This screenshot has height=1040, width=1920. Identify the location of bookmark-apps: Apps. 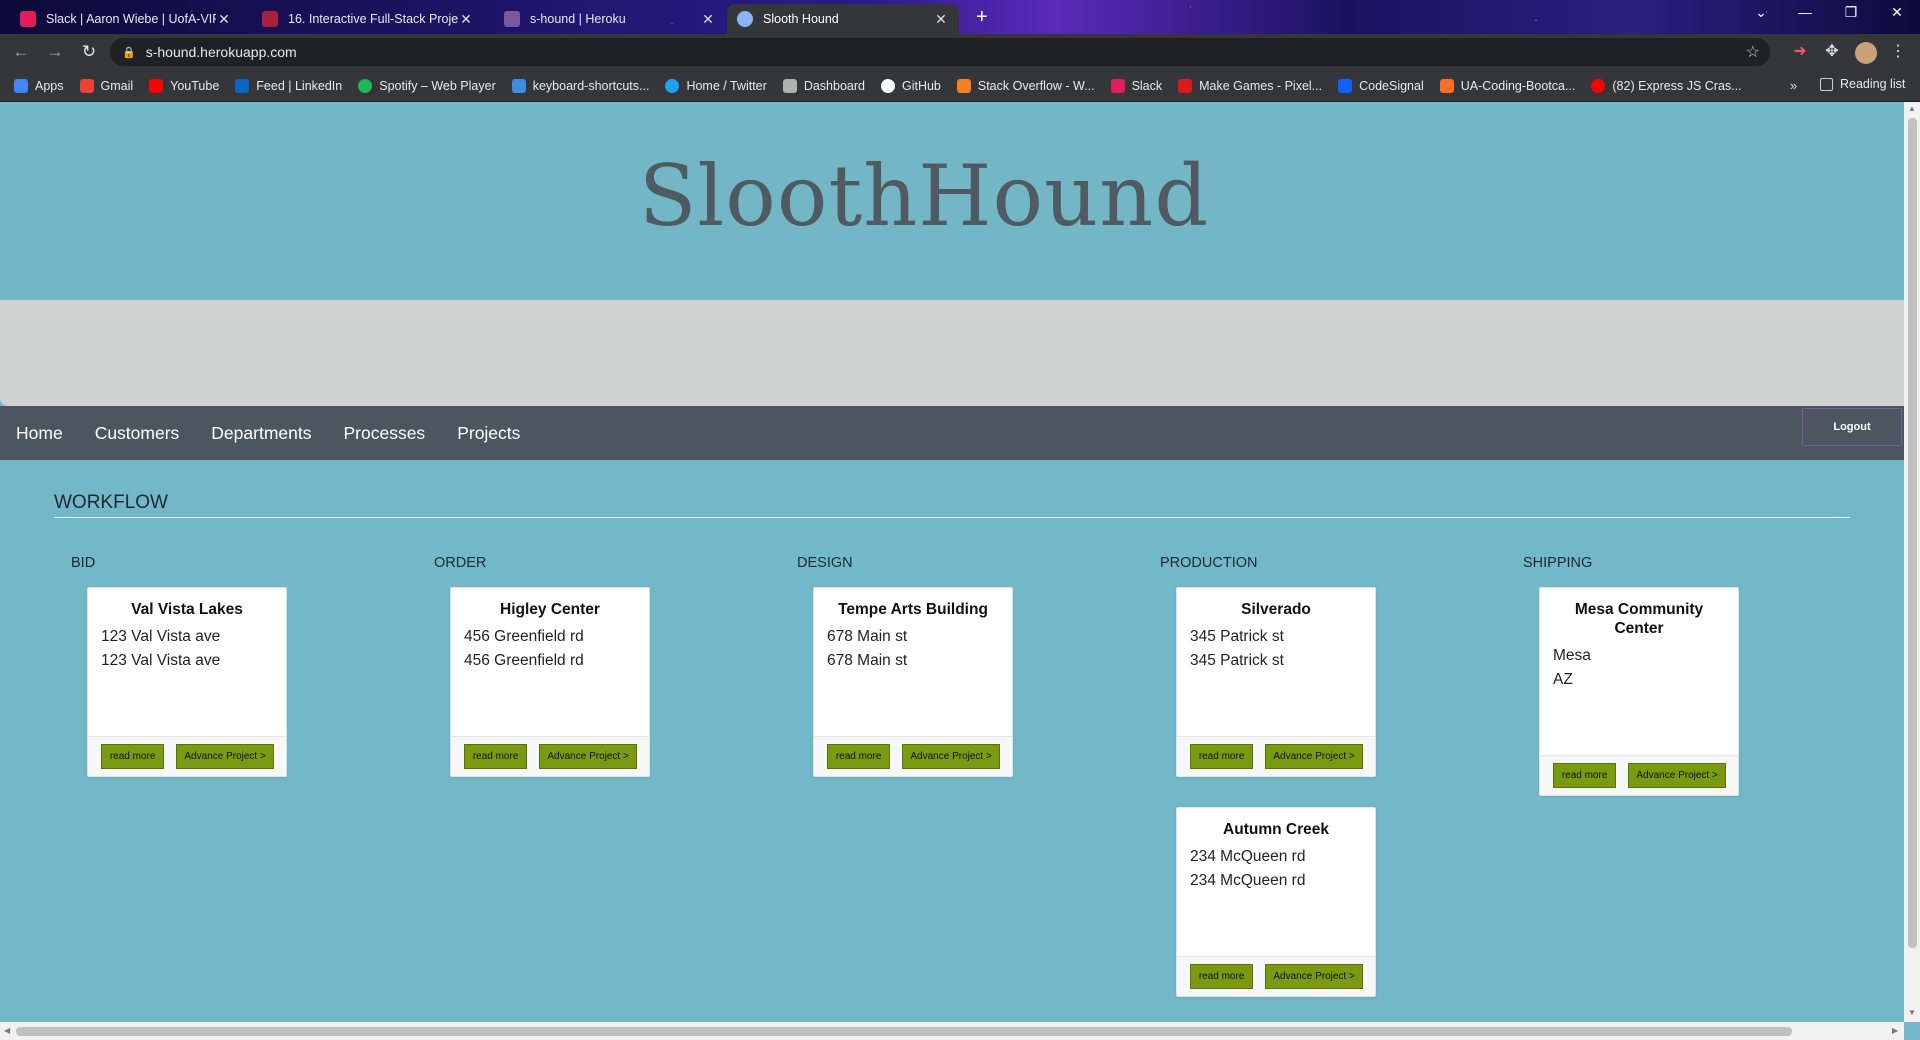
(39, 85).